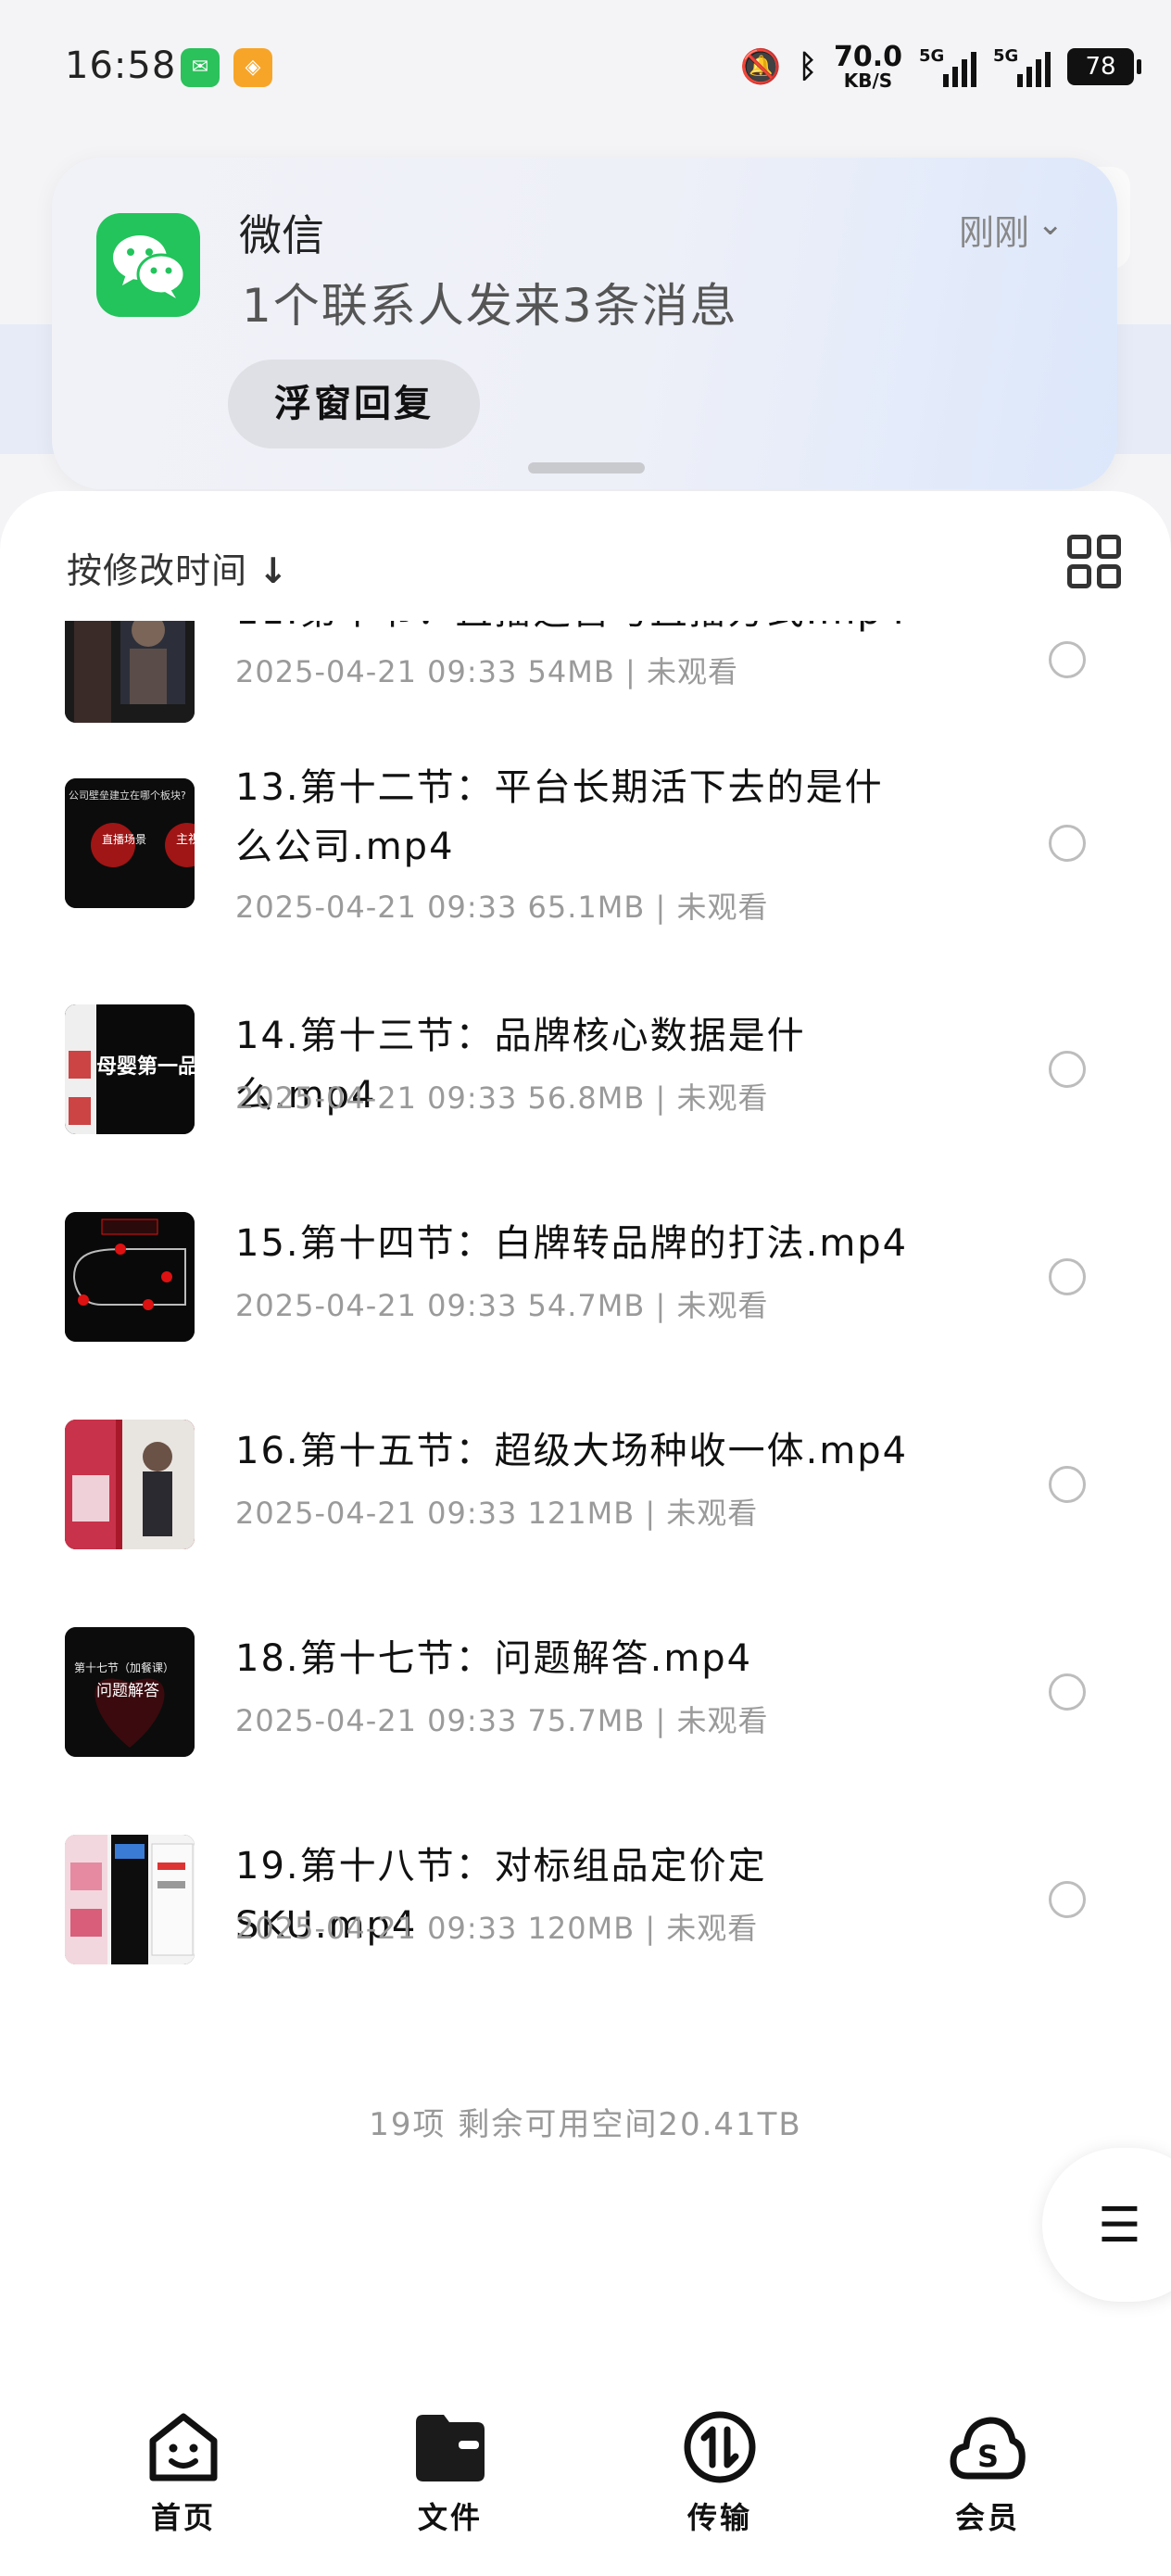 The height and width of the screenshot is (2576, 1171). What do you see at coordinates (582, 1514) in the screenshot?
I see `file-size: 121MB` at bounding box center [582, 1514].